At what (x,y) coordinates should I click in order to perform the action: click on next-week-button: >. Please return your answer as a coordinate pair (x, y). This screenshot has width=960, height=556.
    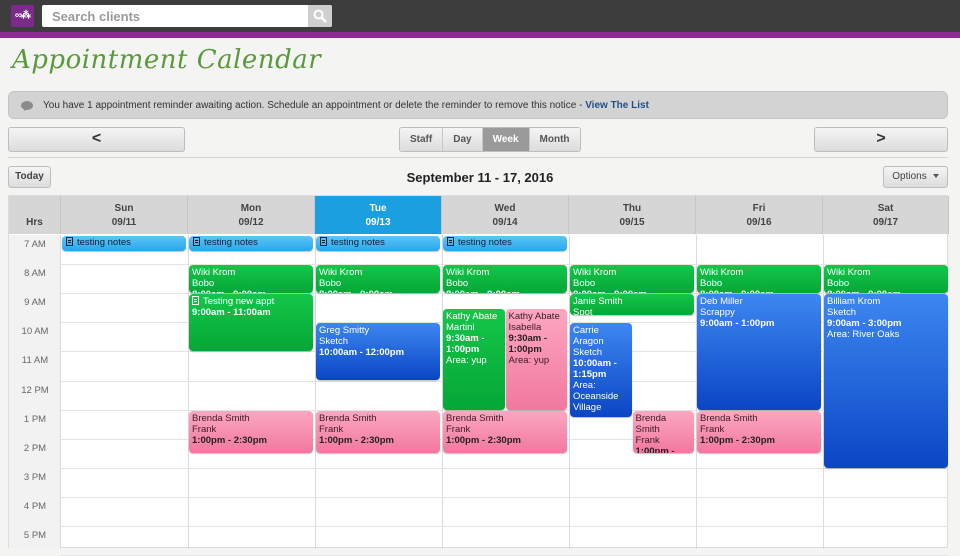
    Looking at the image, I should click on (881, 139).